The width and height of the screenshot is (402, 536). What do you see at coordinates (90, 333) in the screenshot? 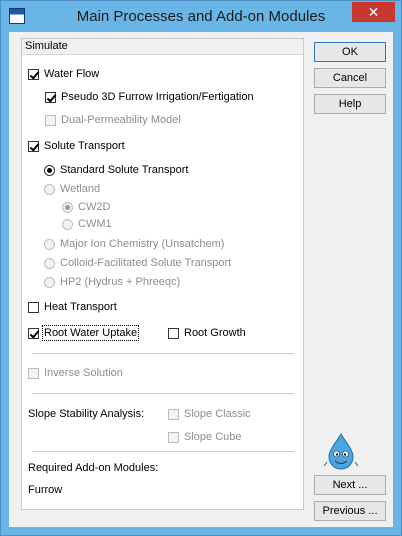
I see `root-water-uptake-label: Root Water Uptake` at bounding box center [90, 333].